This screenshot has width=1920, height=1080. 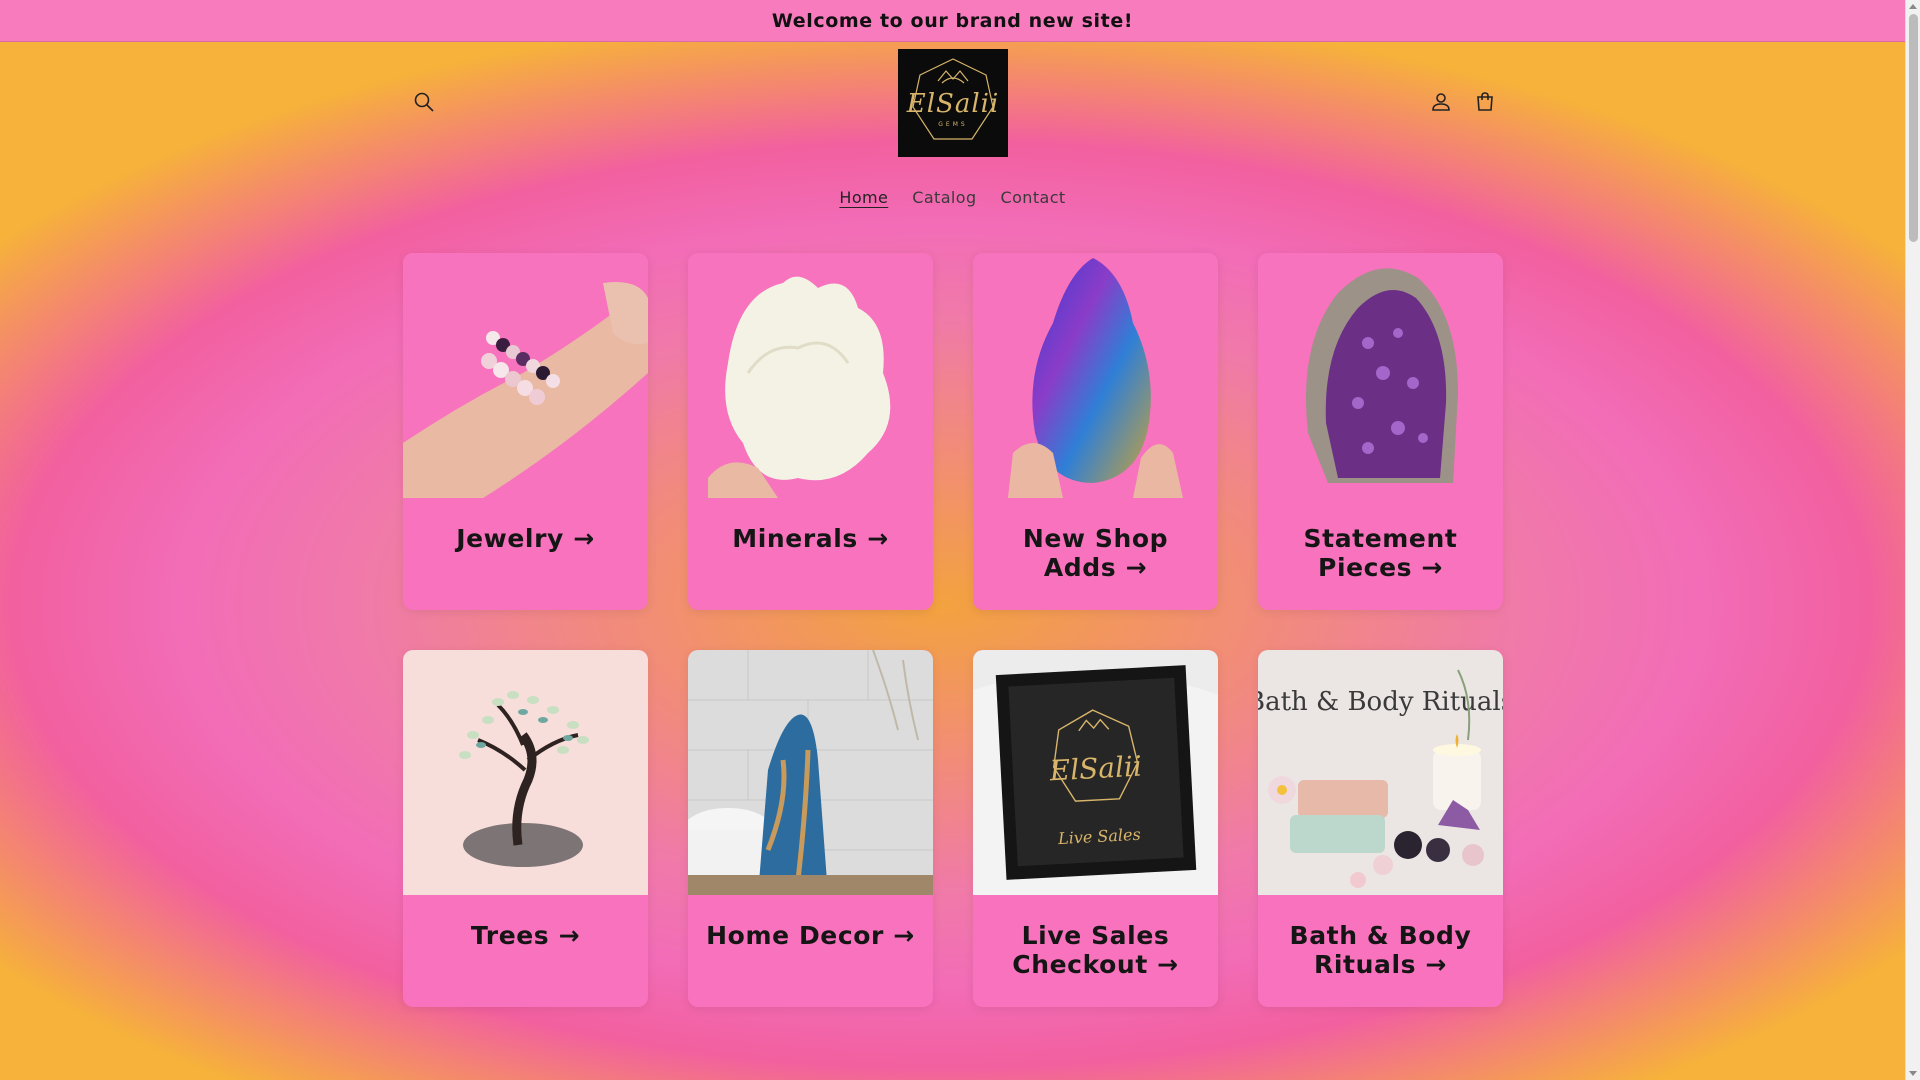 I want to click on logo-name: ElSalii, so click(x=953, y=103).